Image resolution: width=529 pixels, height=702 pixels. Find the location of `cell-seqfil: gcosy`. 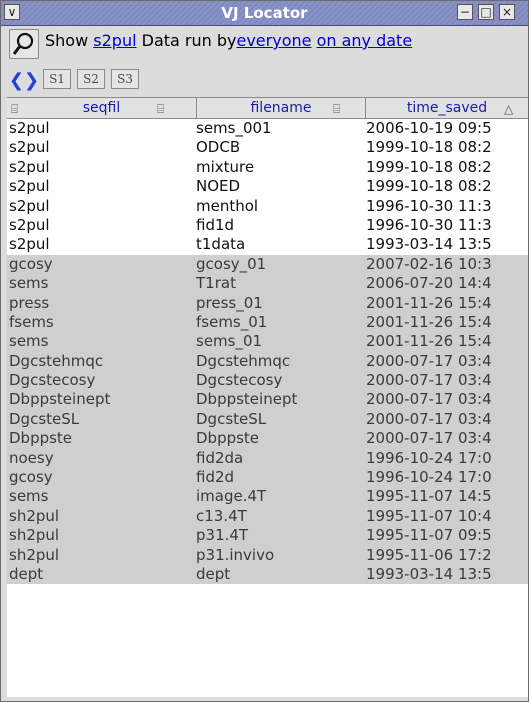

cell-seqfil: gcosy is located at coordinates (31, 477).